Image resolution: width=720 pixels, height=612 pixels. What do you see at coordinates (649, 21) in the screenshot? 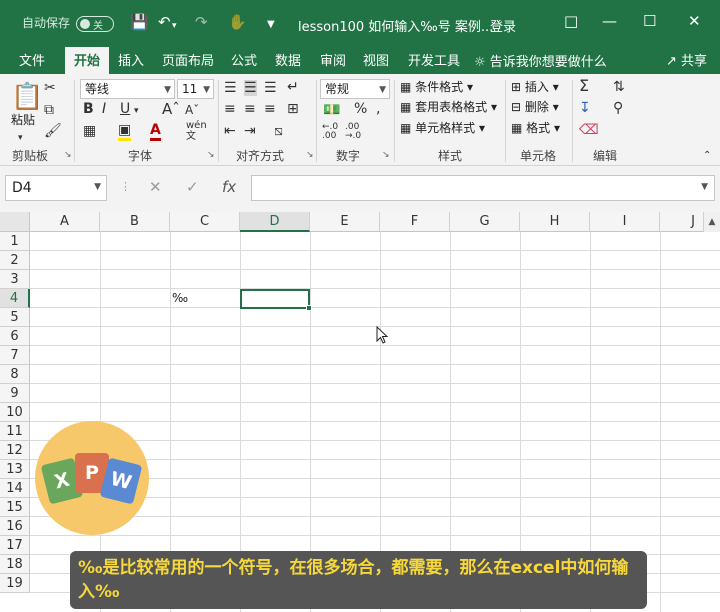
I see `maximize-icon: ☐` at bounding box center [649, 21].